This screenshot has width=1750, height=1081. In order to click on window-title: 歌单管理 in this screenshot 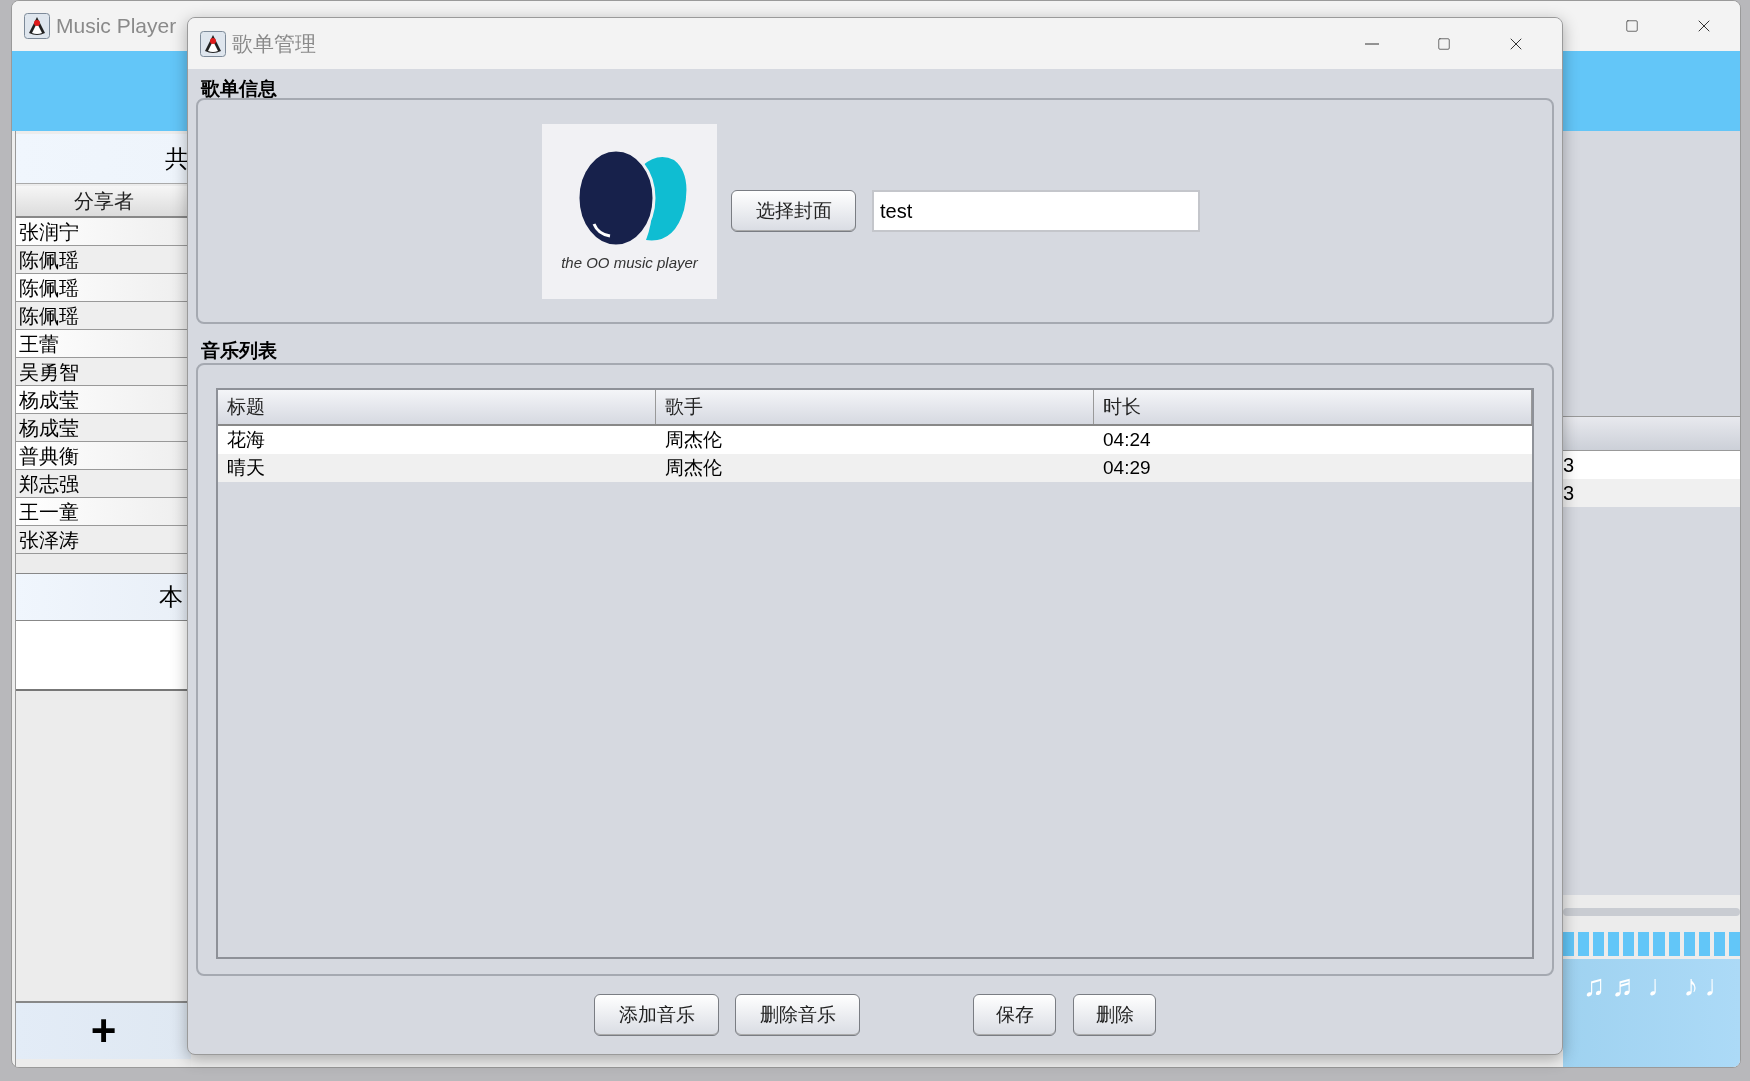, I will do `click(274, 43)`.